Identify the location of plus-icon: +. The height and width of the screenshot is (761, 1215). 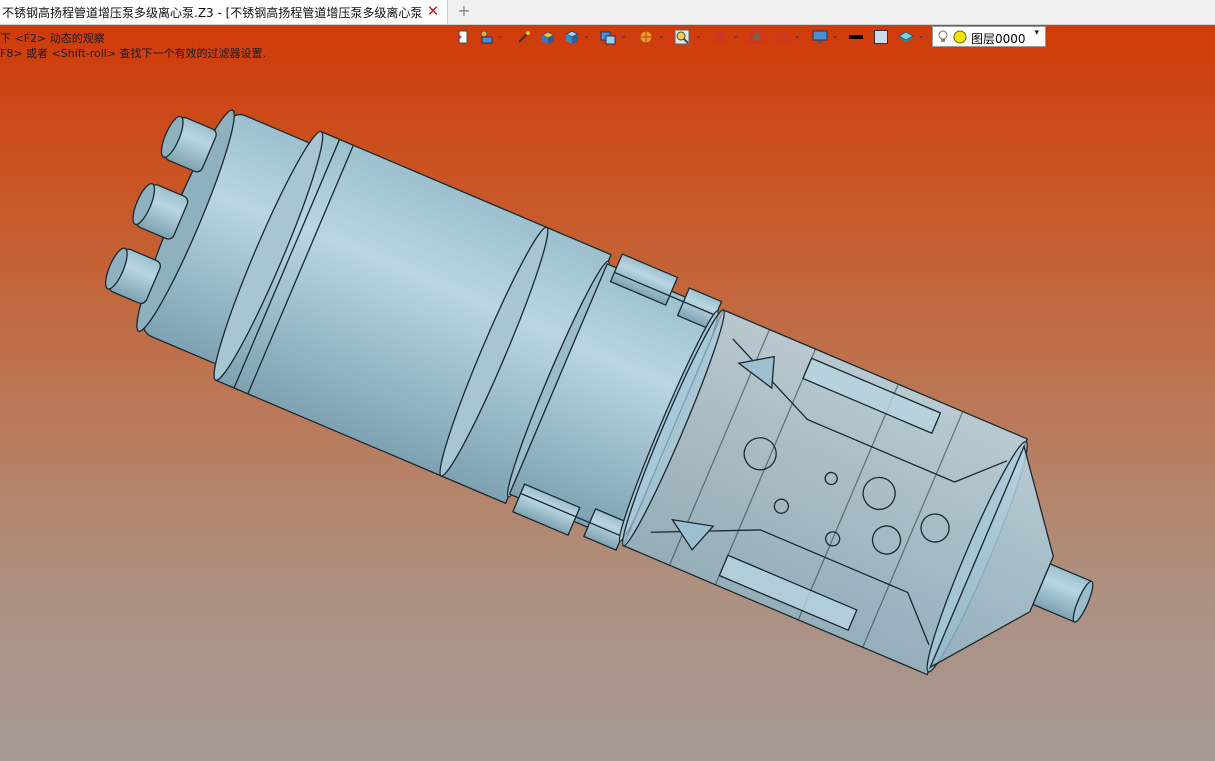
(464, 11).